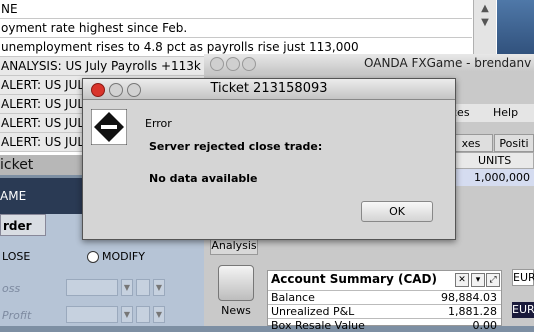  I want to click on take-profit-input, so click(92, 314).